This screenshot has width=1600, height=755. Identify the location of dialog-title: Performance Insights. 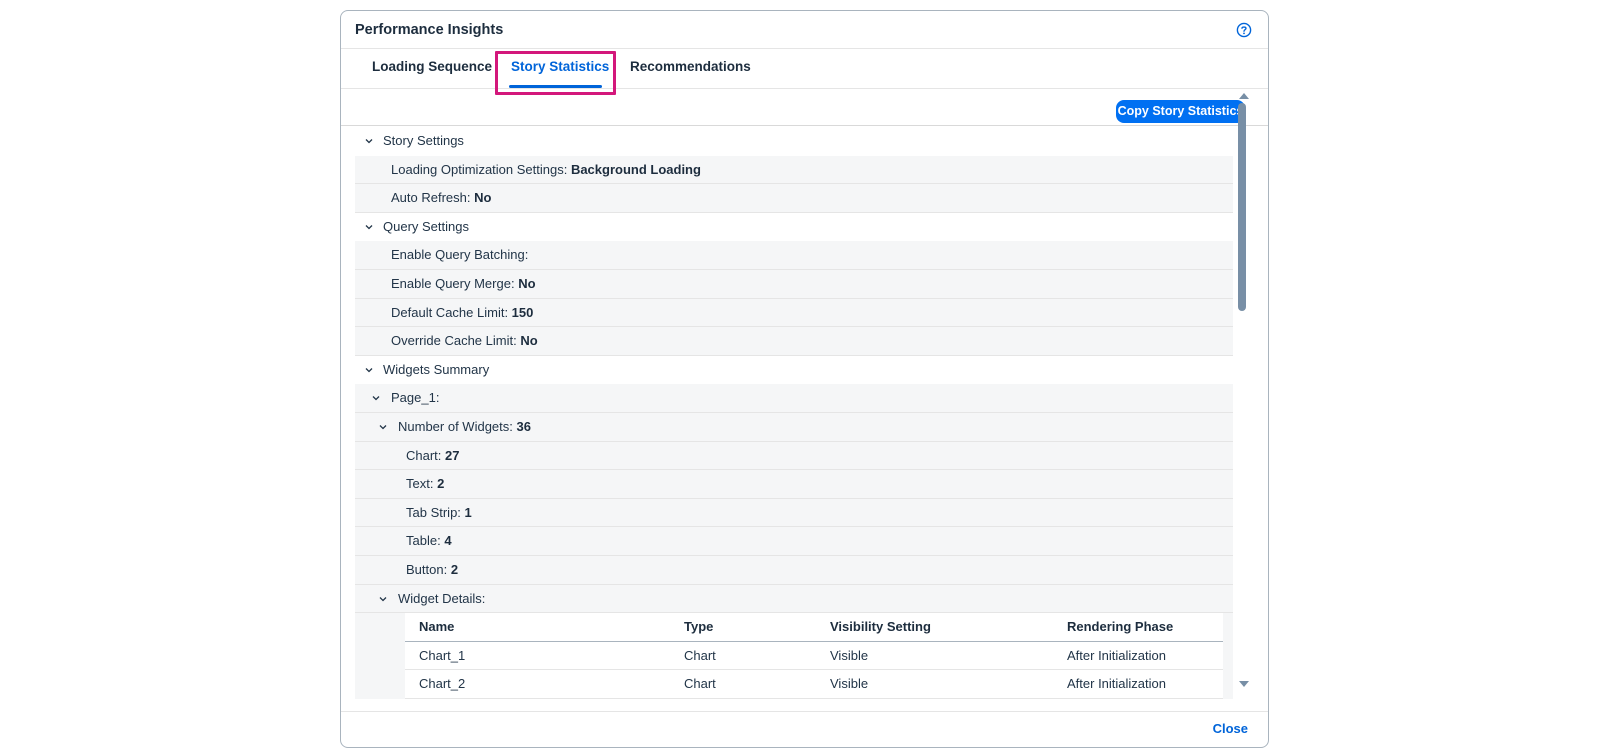
(429, 30).